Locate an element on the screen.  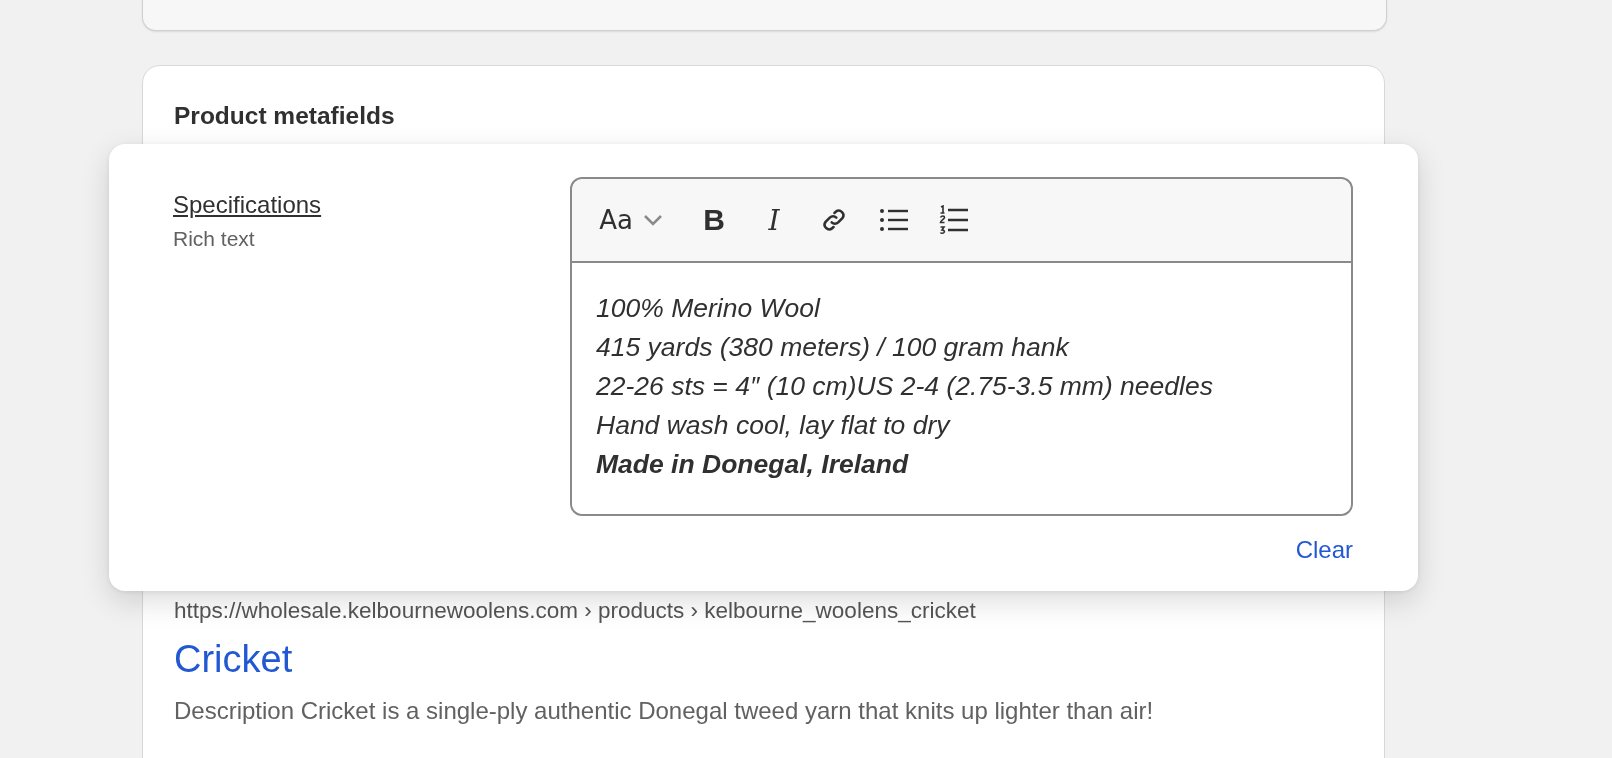
chevron-icon is located at coordinates (653, 220).